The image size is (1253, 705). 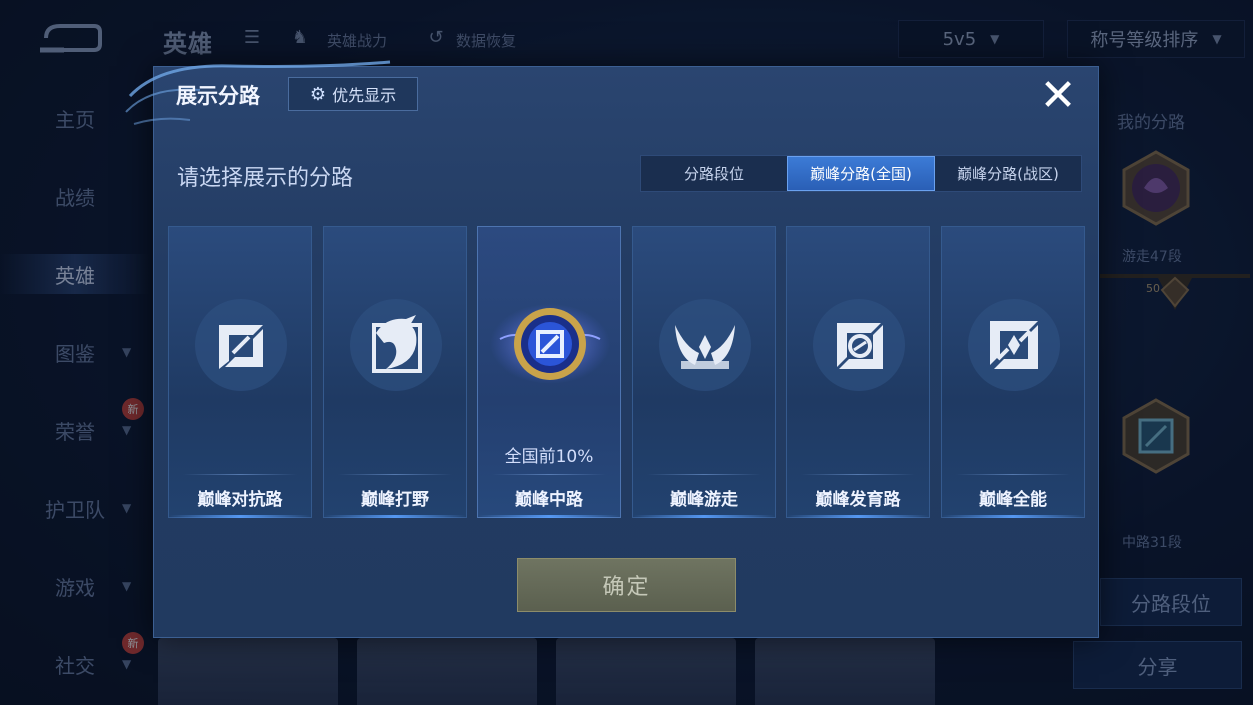 I want to click on gear-icon: ⚙, so click(x=318, y=94).